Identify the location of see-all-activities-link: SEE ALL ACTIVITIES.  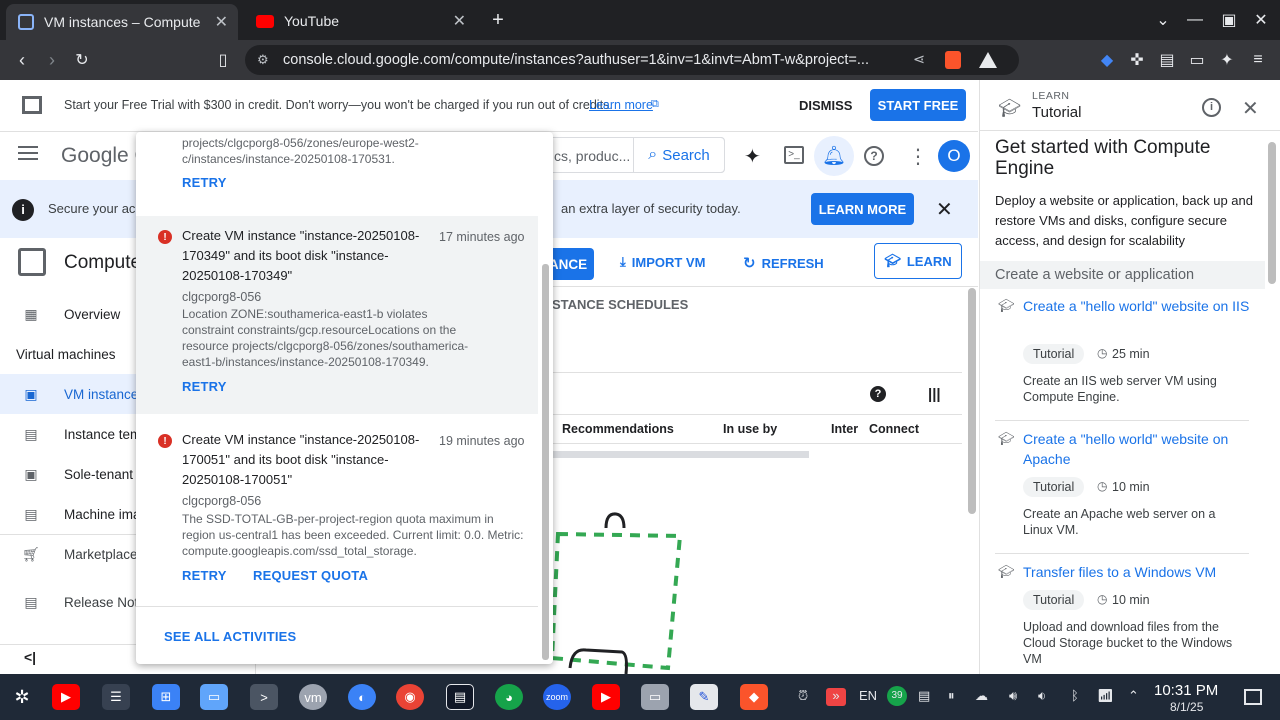
(230, 636).